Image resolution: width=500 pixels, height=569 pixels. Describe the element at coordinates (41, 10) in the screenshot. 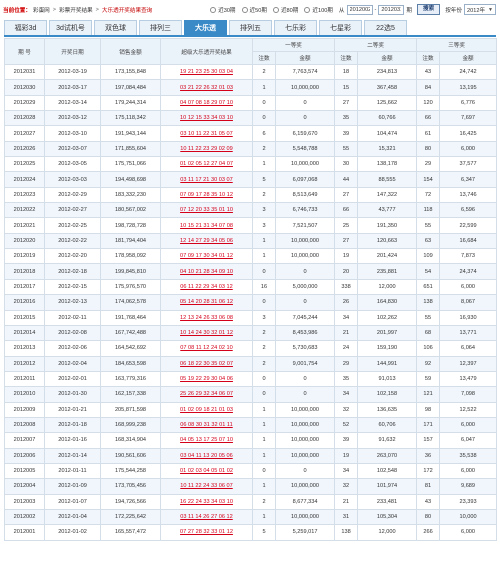

I see `breadcrumb-home-link: 彩蛋网` at that location.